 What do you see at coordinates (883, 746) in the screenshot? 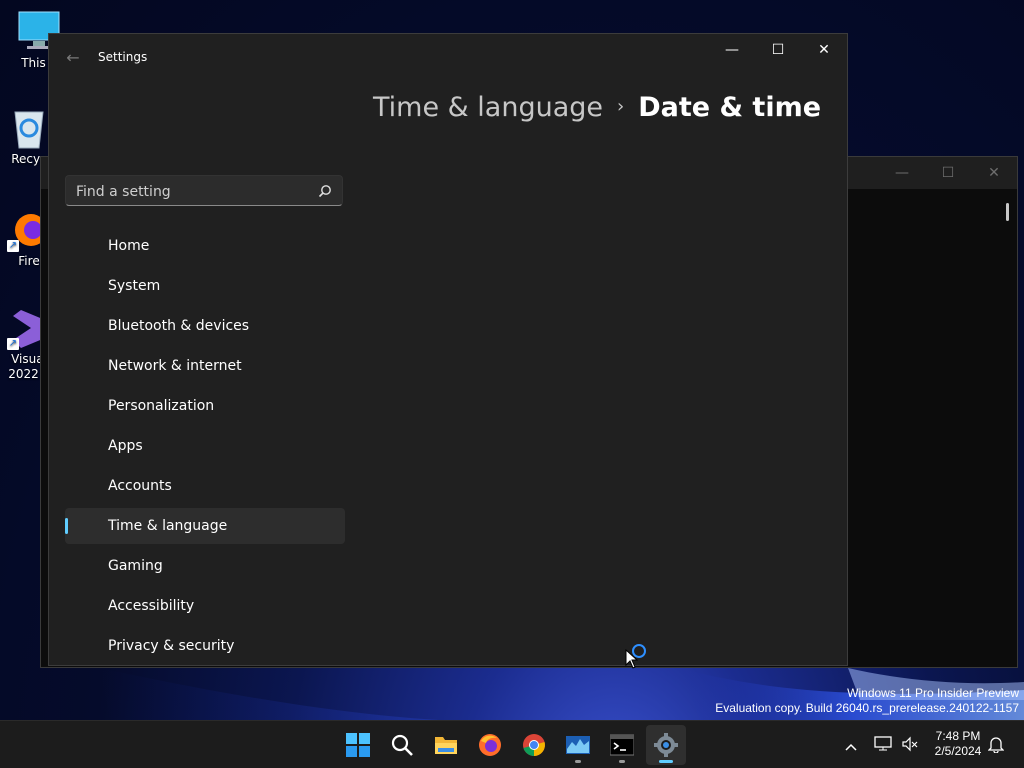
I see `network-icon` at bounding box center [883, 746].